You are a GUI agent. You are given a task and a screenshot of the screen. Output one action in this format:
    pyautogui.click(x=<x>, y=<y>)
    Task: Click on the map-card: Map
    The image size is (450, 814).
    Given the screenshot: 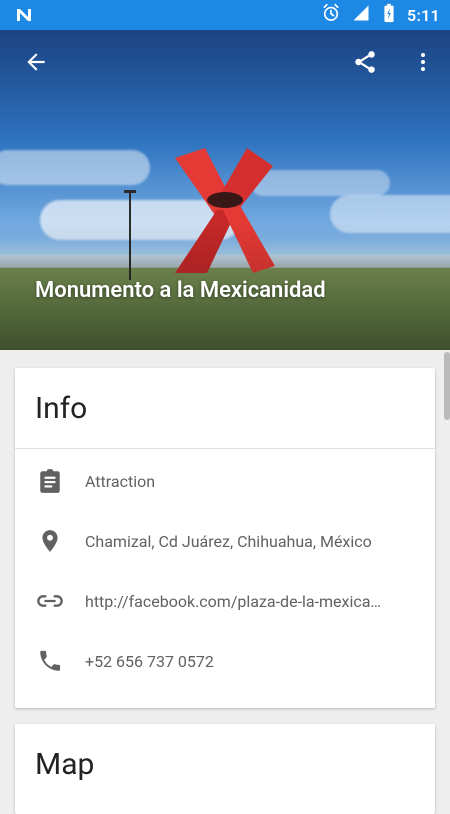 What is the action you would take?
    pyautogui.click(x=225, y=769)
    